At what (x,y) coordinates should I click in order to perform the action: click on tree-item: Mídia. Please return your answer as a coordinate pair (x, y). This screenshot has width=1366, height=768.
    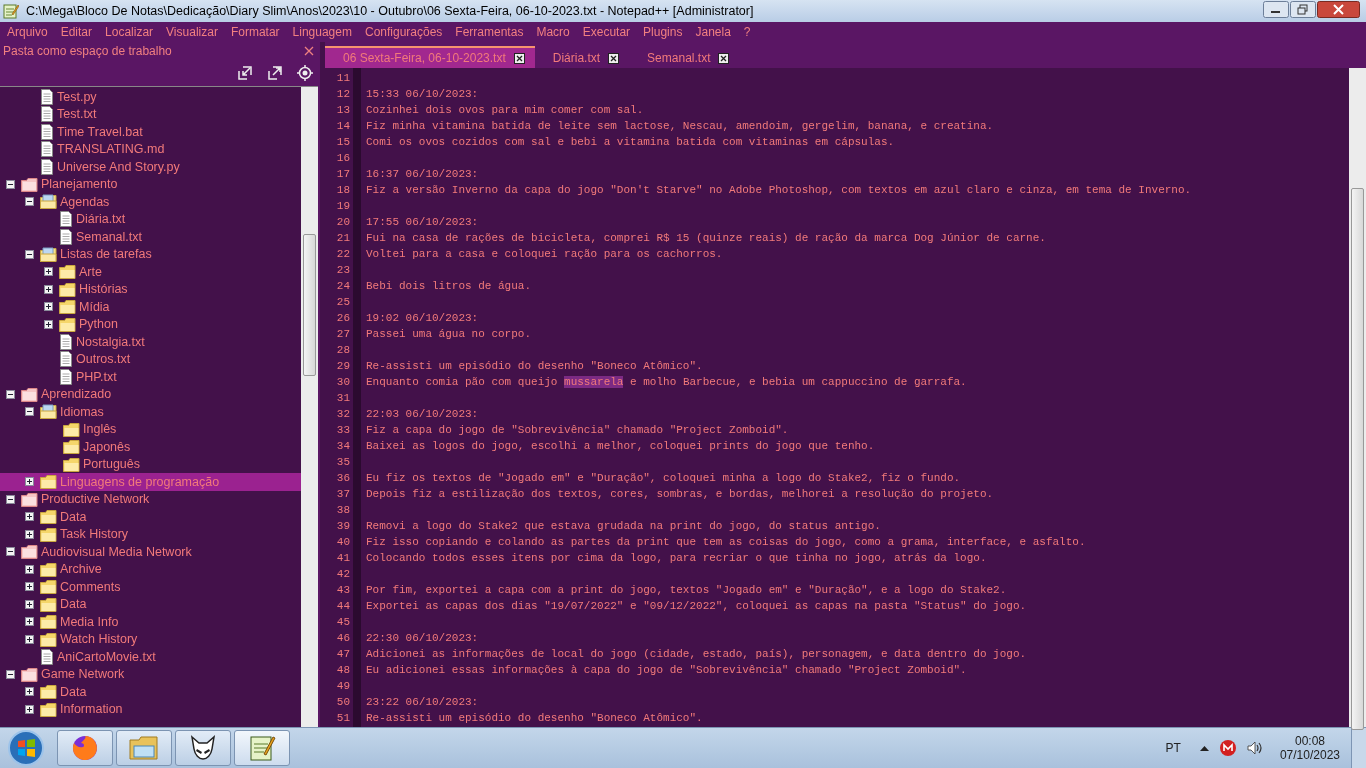
    Looking at the image, I should click on (150, 307).